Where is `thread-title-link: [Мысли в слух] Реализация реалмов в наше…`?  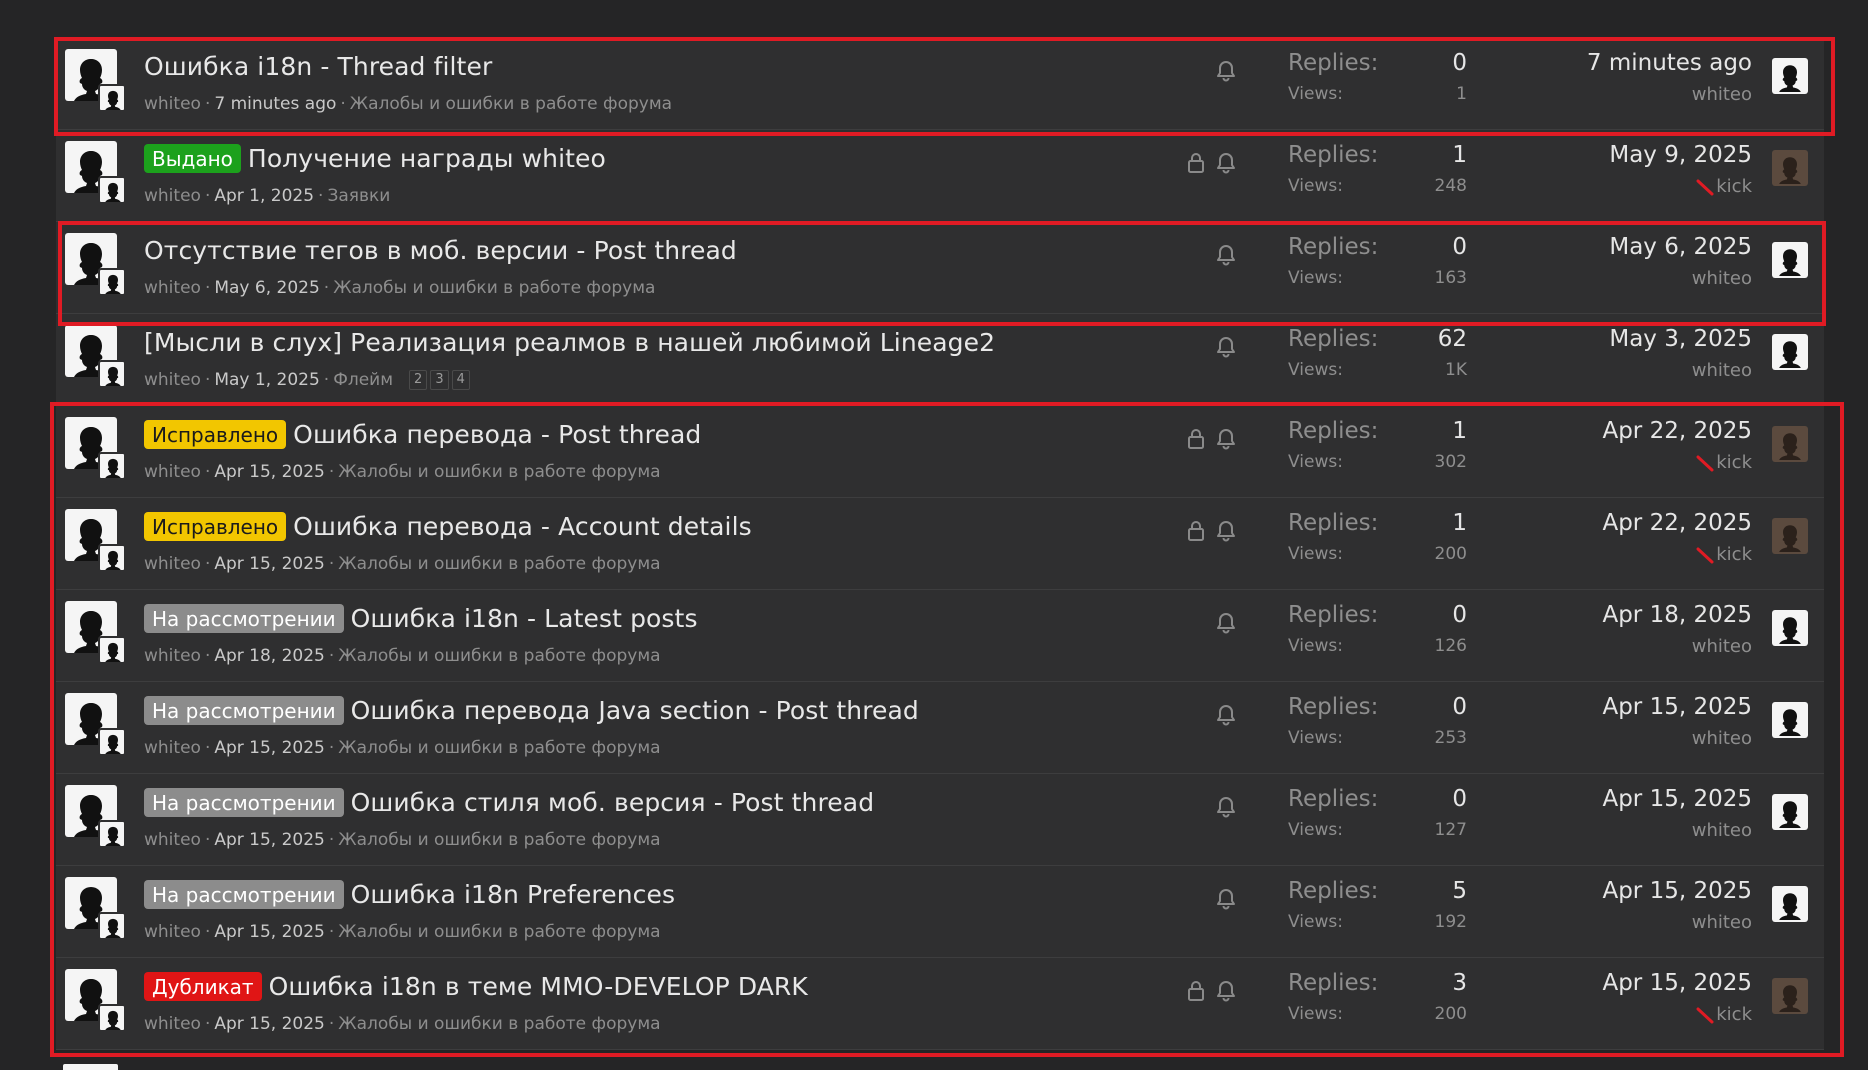
thread-title-link: [Мысли в слух] Реализация реалмов в наше… is located at coordinates (569, 342).